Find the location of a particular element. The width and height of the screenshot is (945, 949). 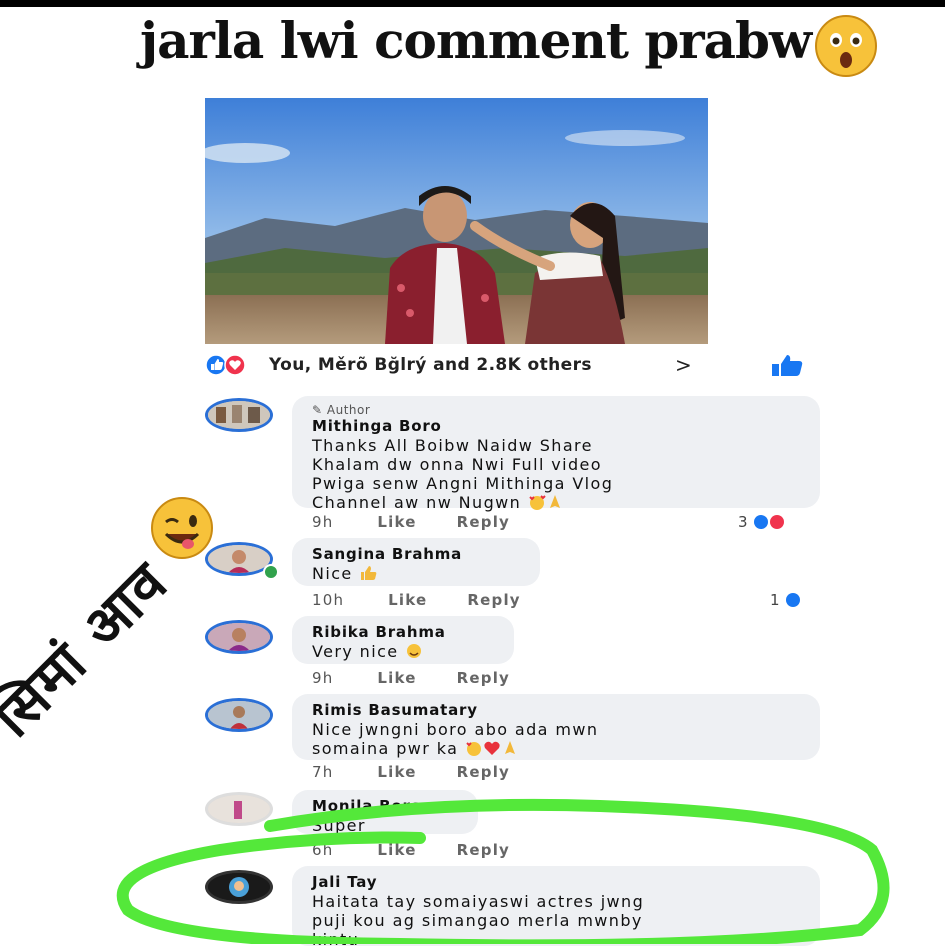

comment-time: 7h is located at coordinates (323, 772).